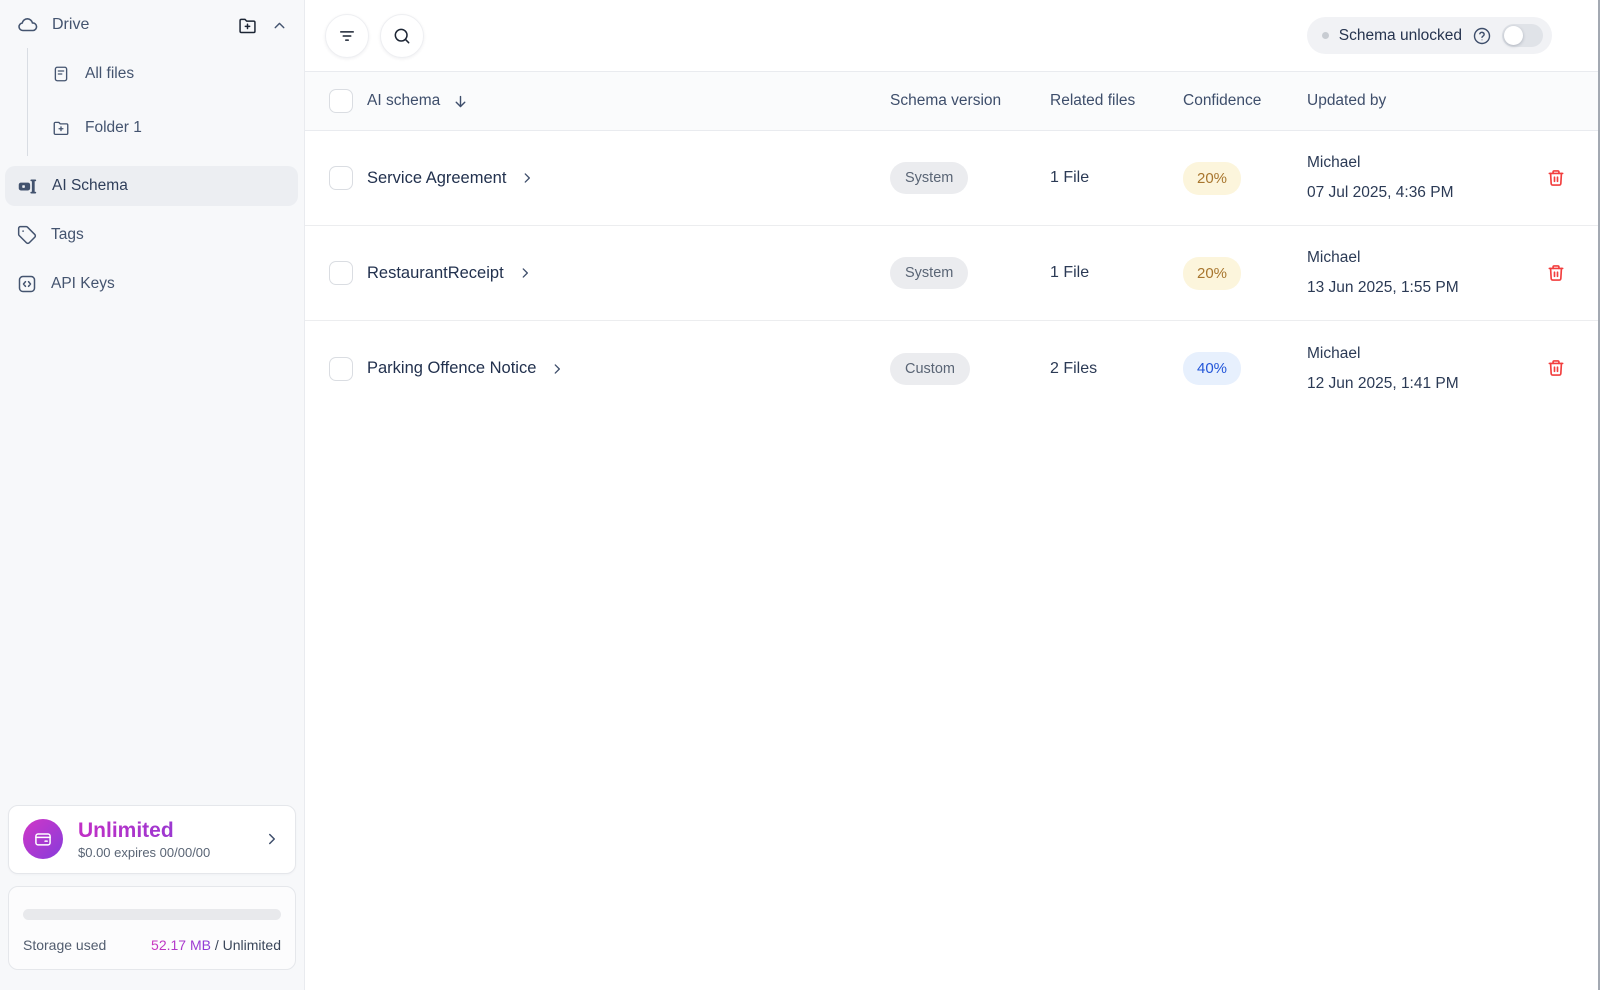 This screenshot has height=990, width=1600. Describe the element at coordinates (27, 284) in the screenshot. I see `code-brackets-icon` at that location.